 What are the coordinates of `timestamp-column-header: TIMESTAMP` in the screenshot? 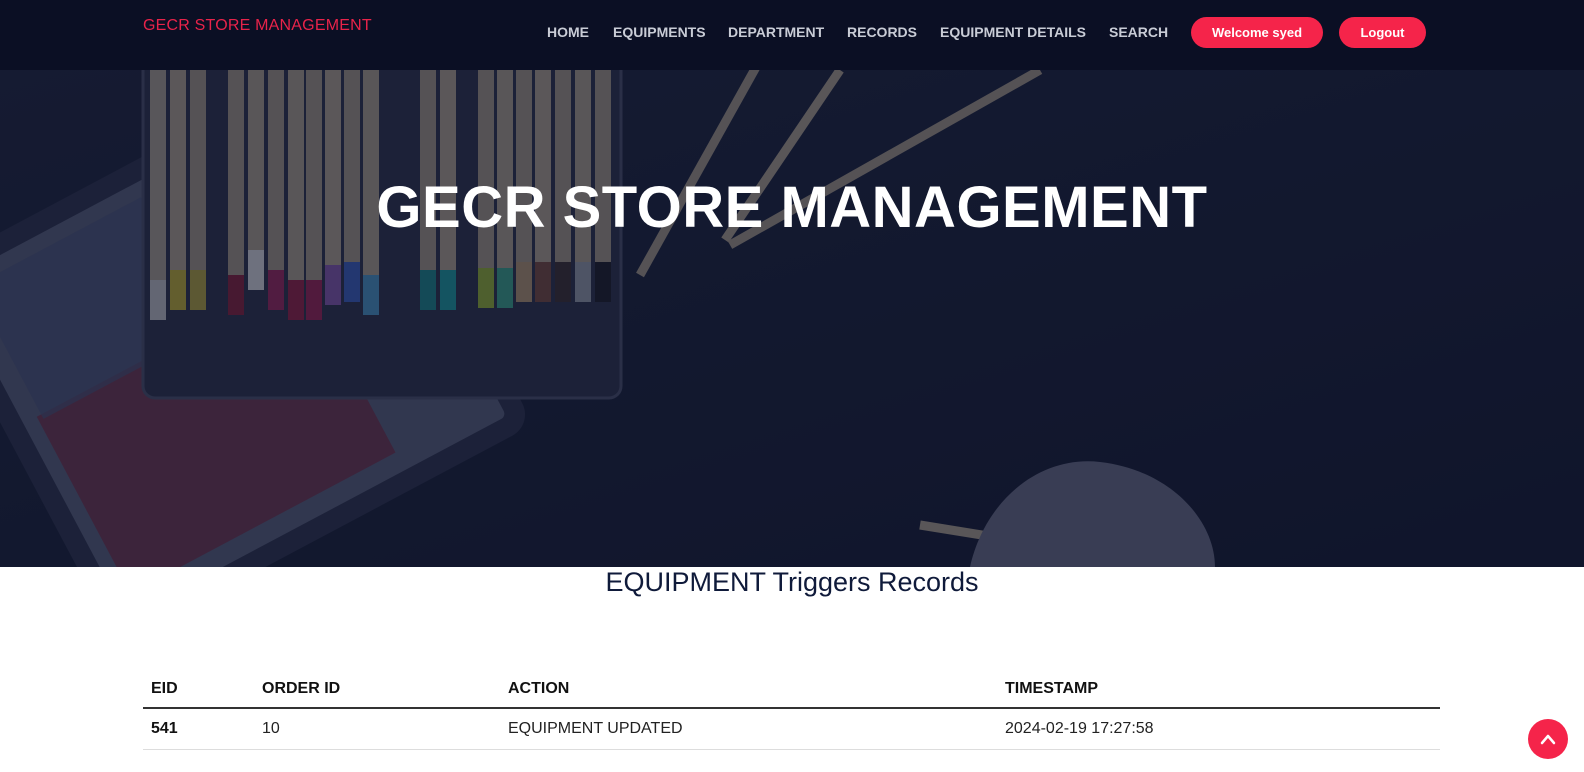 It's located at (1218, 689).